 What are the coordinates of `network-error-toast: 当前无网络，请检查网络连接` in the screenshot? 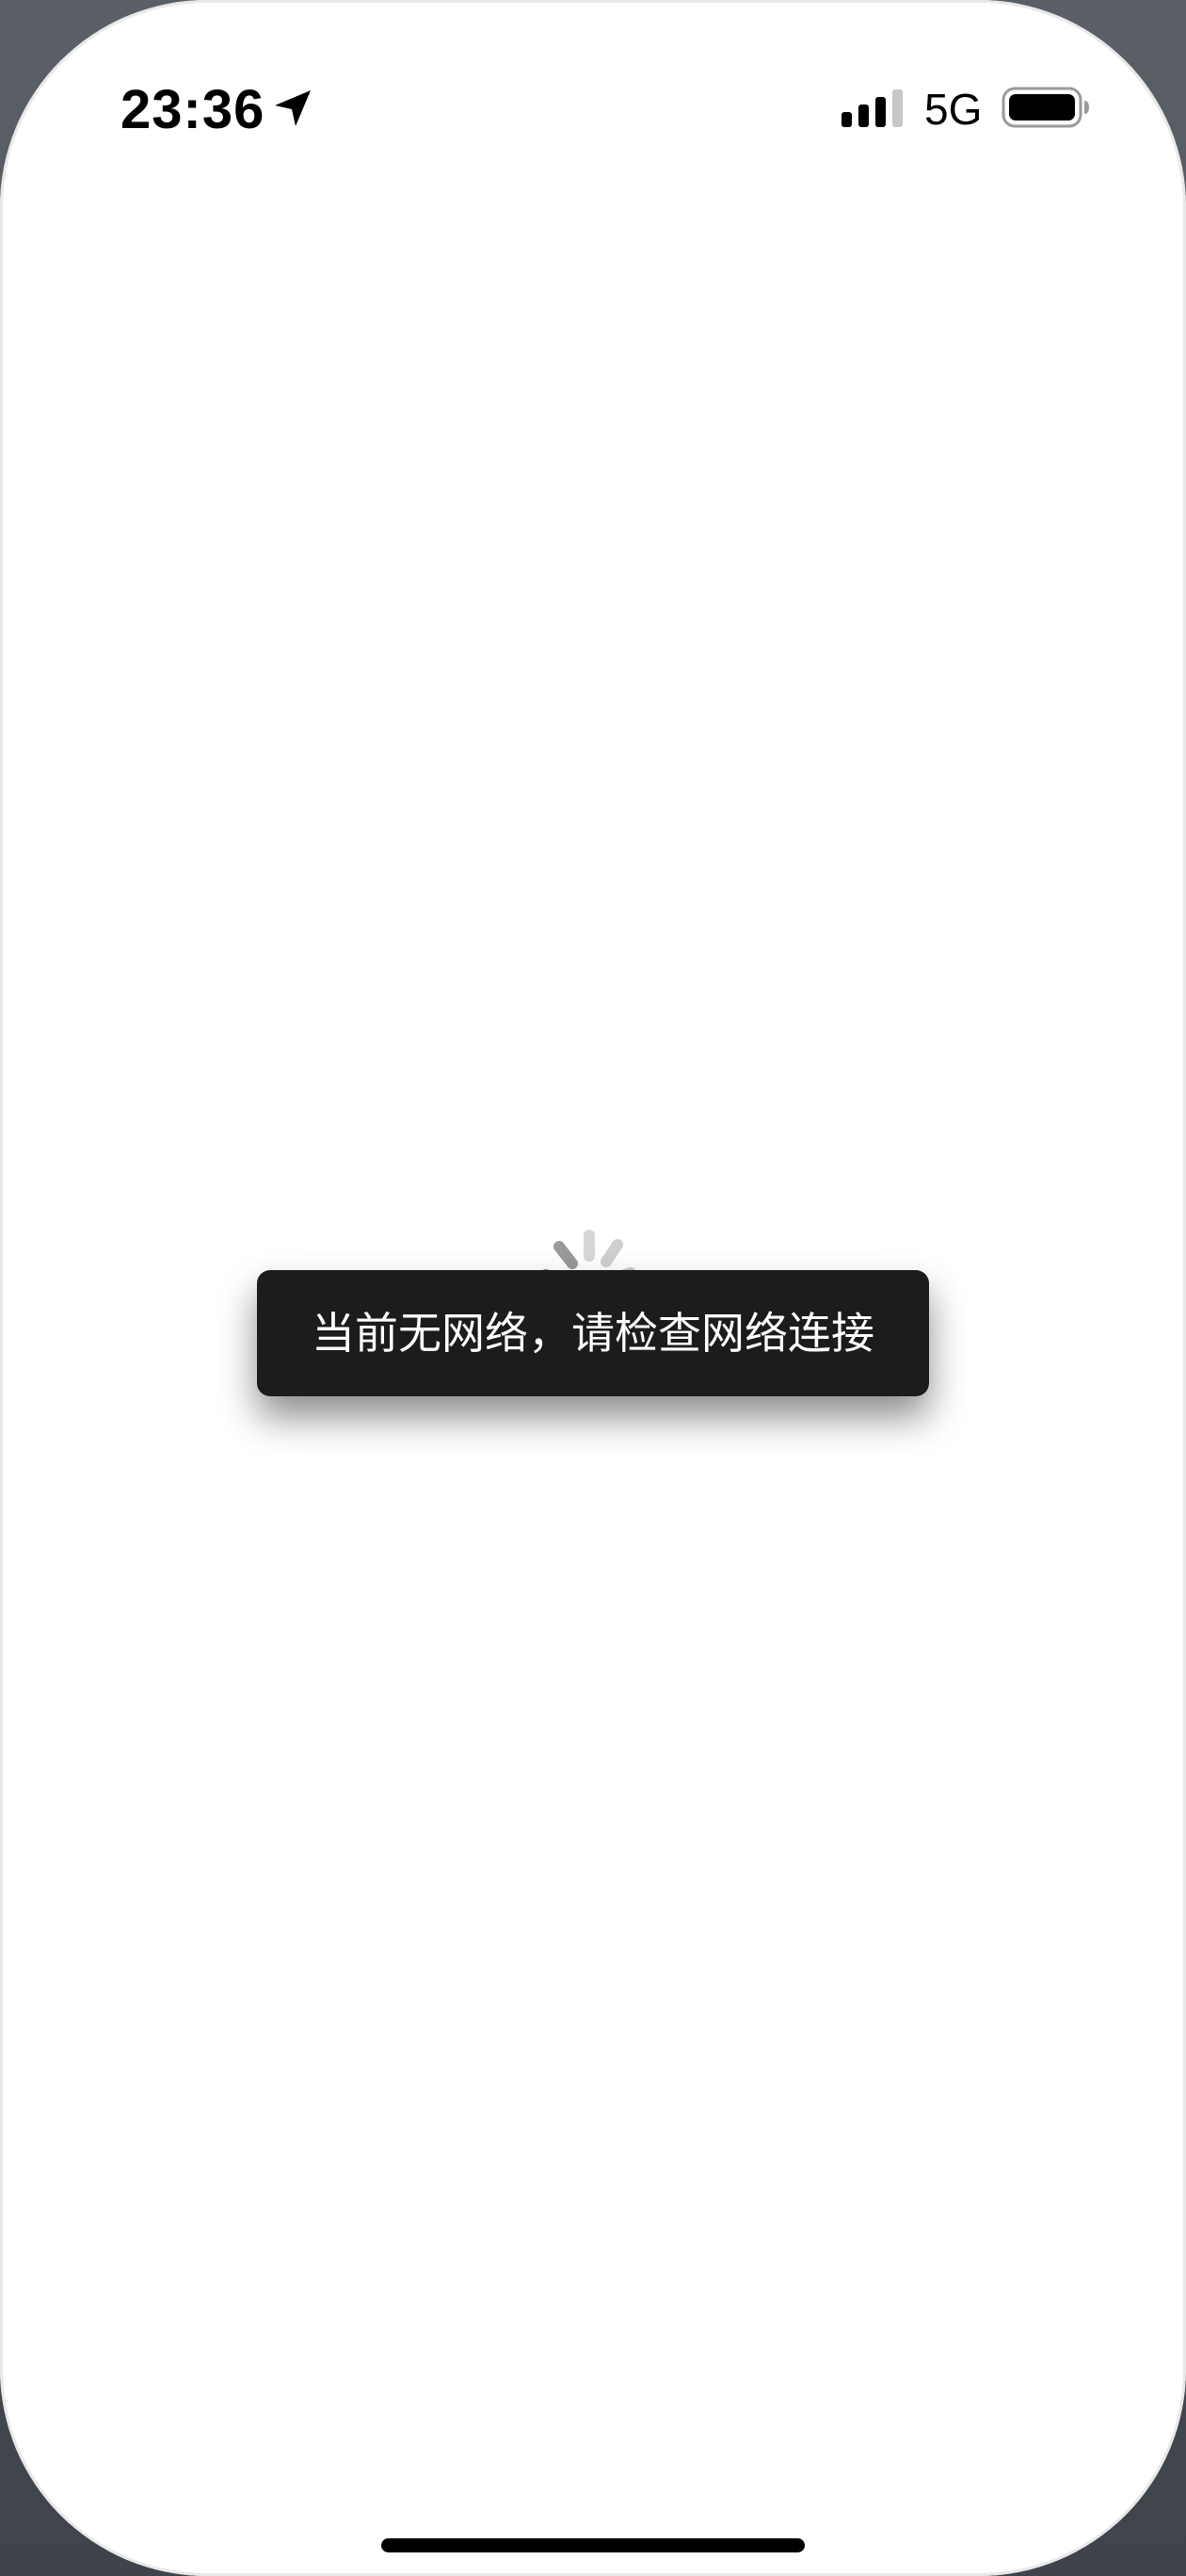 It's located at (593, 1333).